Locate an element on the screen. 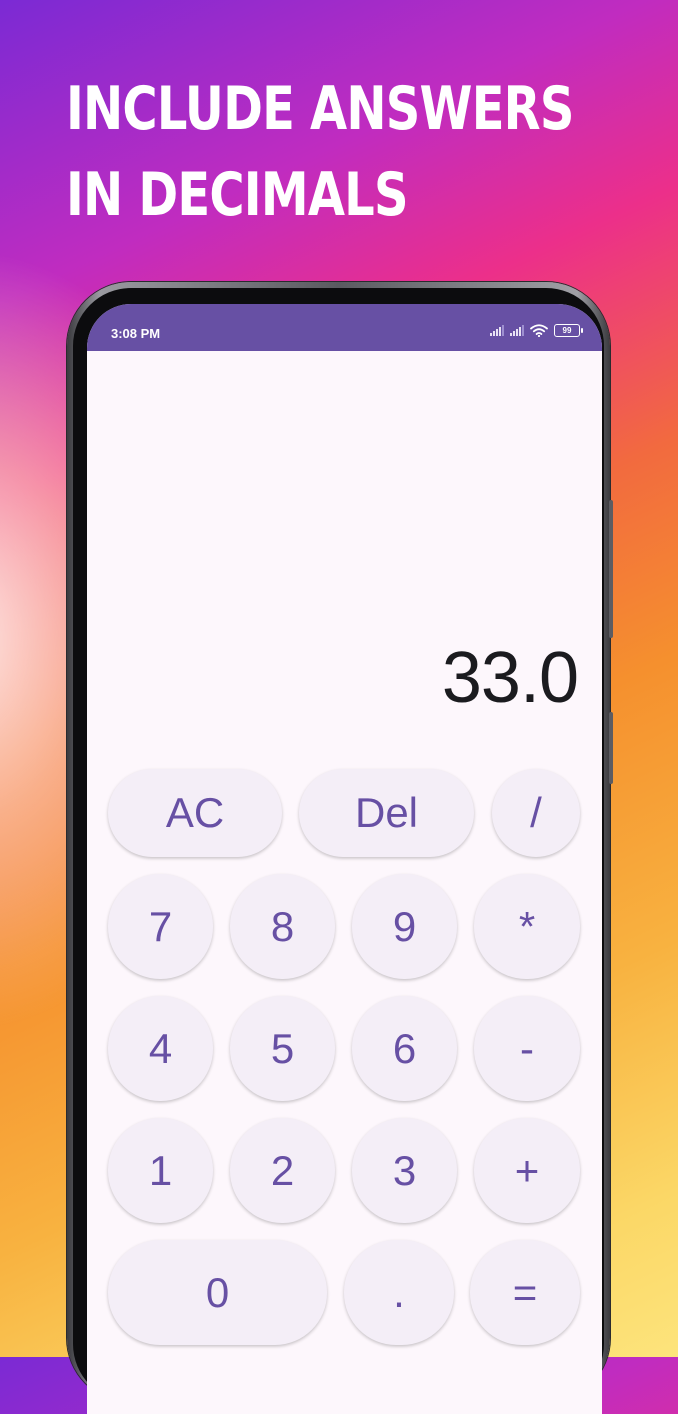 This screenshot has width=678, height=1414. status-bar: 3:08 PM 99 is located at coordinates (344, 327).